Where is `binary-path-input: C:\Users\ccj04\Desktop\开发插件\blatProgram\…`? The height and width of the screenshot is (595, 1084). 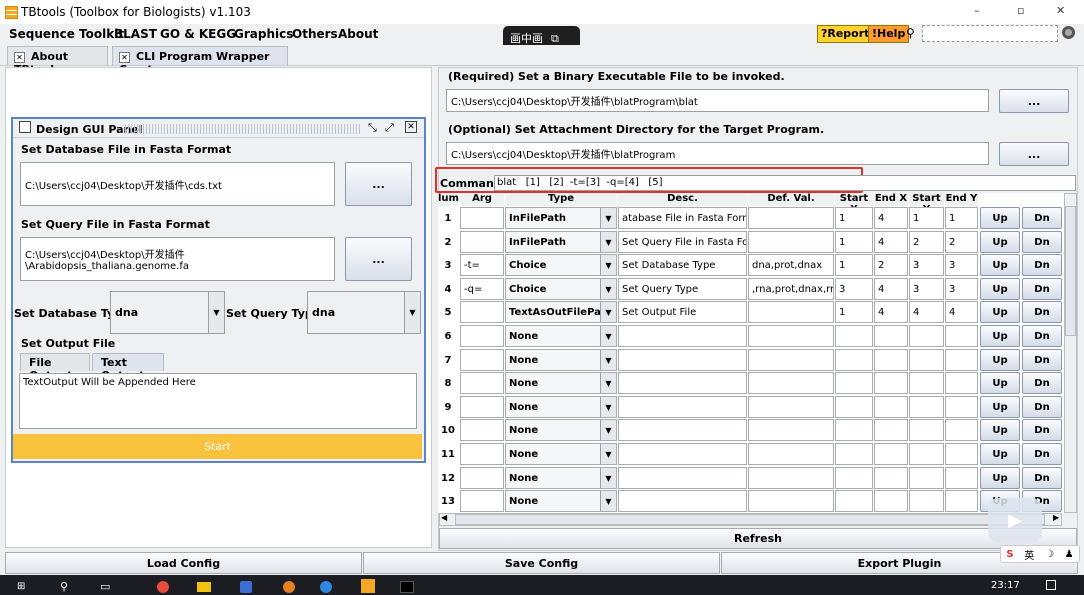
binary-path-input: C:\Users\ccj04\Desktop\开发插件\blatProgram\… is located at coordinates (717, 100).